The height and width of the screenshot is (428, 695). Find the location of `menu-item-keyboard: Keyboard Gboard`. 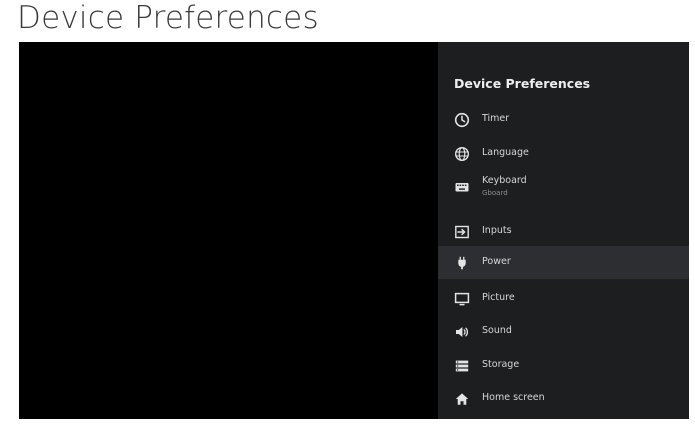

menu-item-keyboard: Keyboard Gboard is located at coordinates (563, 187).